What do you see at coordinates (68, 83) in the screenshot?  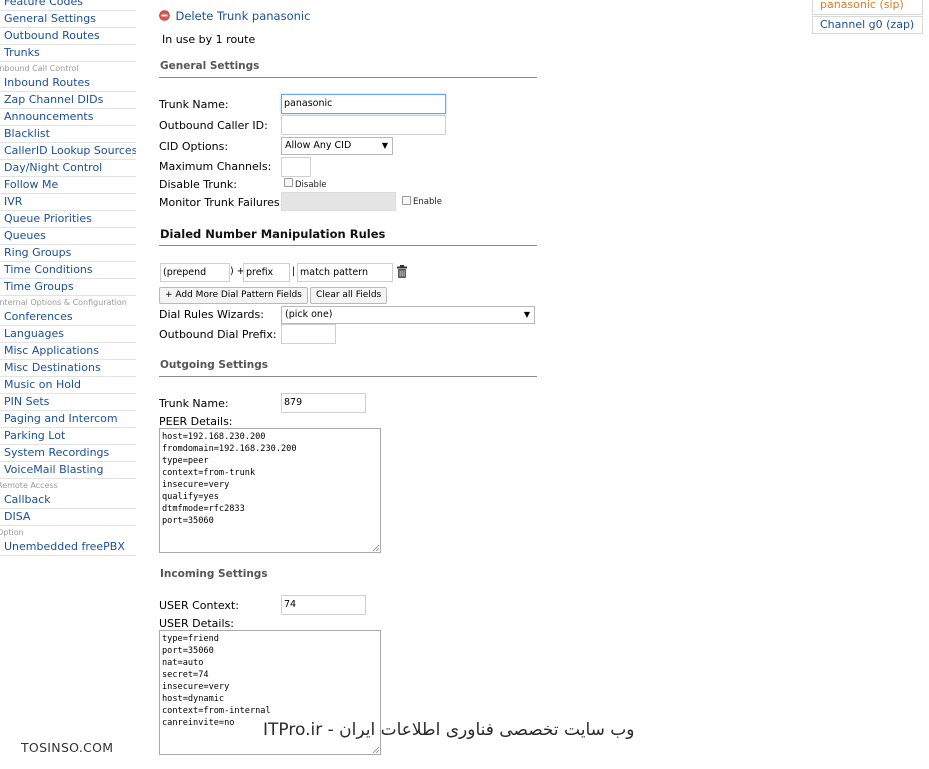 I see `sidebar-item-inbound-routes: Inbound Routes` at bounding box center [68, 83].